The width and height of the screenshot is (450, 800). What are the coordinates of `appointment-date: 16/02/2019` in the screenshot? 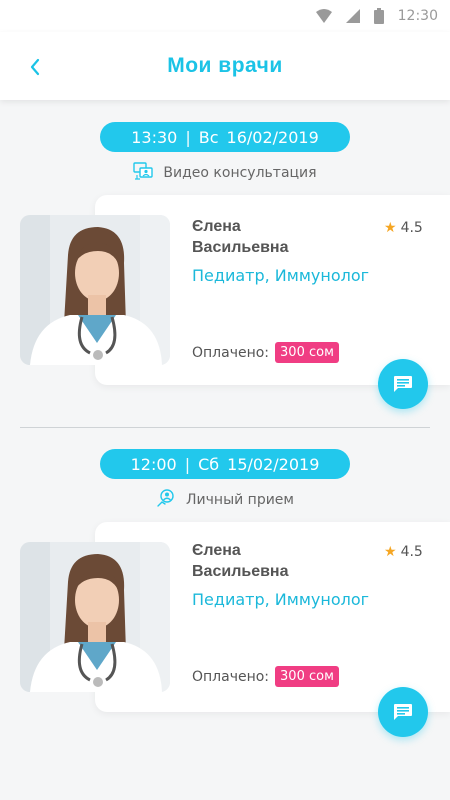 It's located at (272, 137).